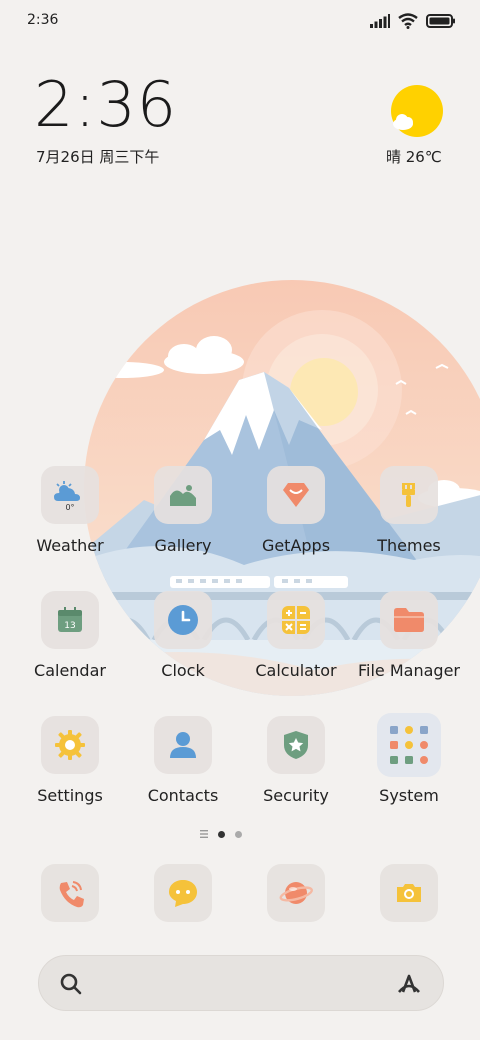  I want to click on search-input, so click(240, 984).